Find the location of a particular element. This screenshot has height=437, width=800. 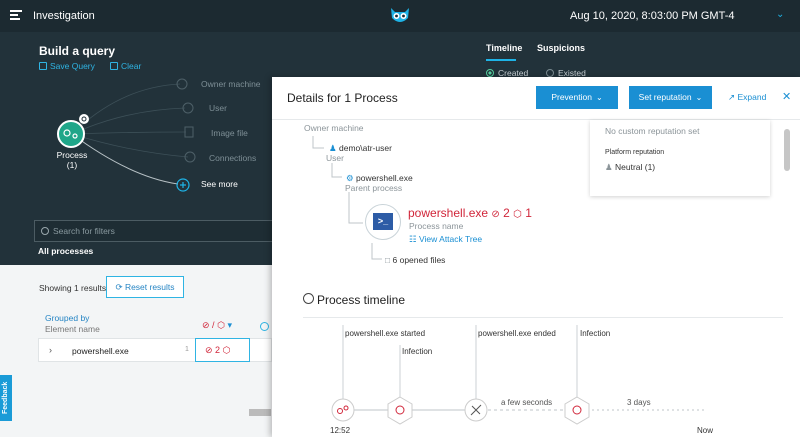

chevron-right-icon: › is located at coordinates (50, 350).